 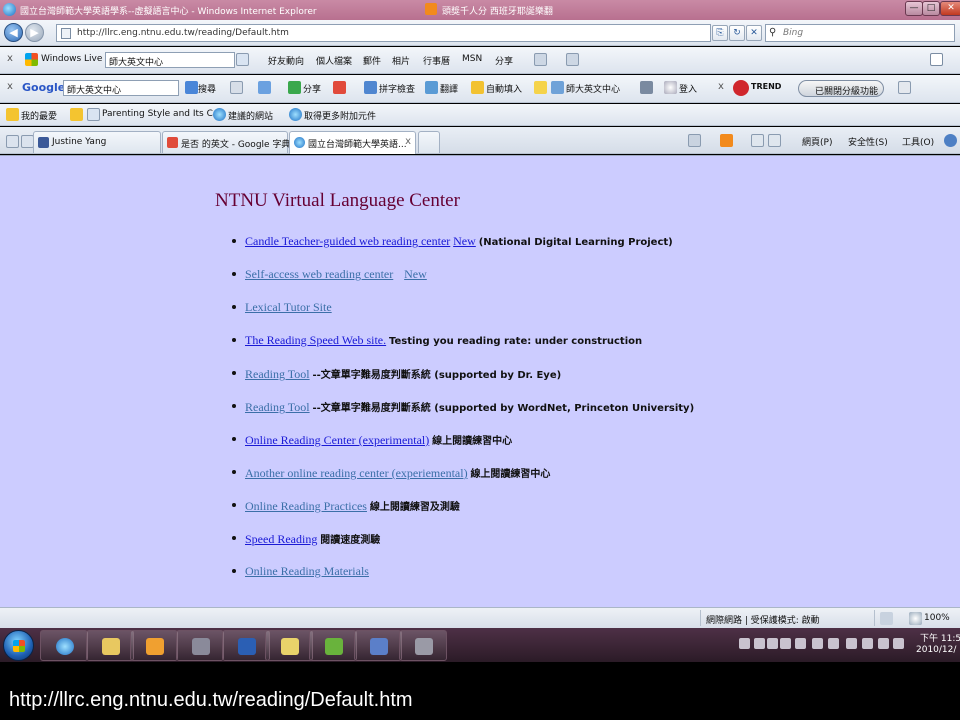 What do you see at coordinates (937, 618) in the screenshot?
I see `zoom-level: 100%` at bounding box center [937, 618].